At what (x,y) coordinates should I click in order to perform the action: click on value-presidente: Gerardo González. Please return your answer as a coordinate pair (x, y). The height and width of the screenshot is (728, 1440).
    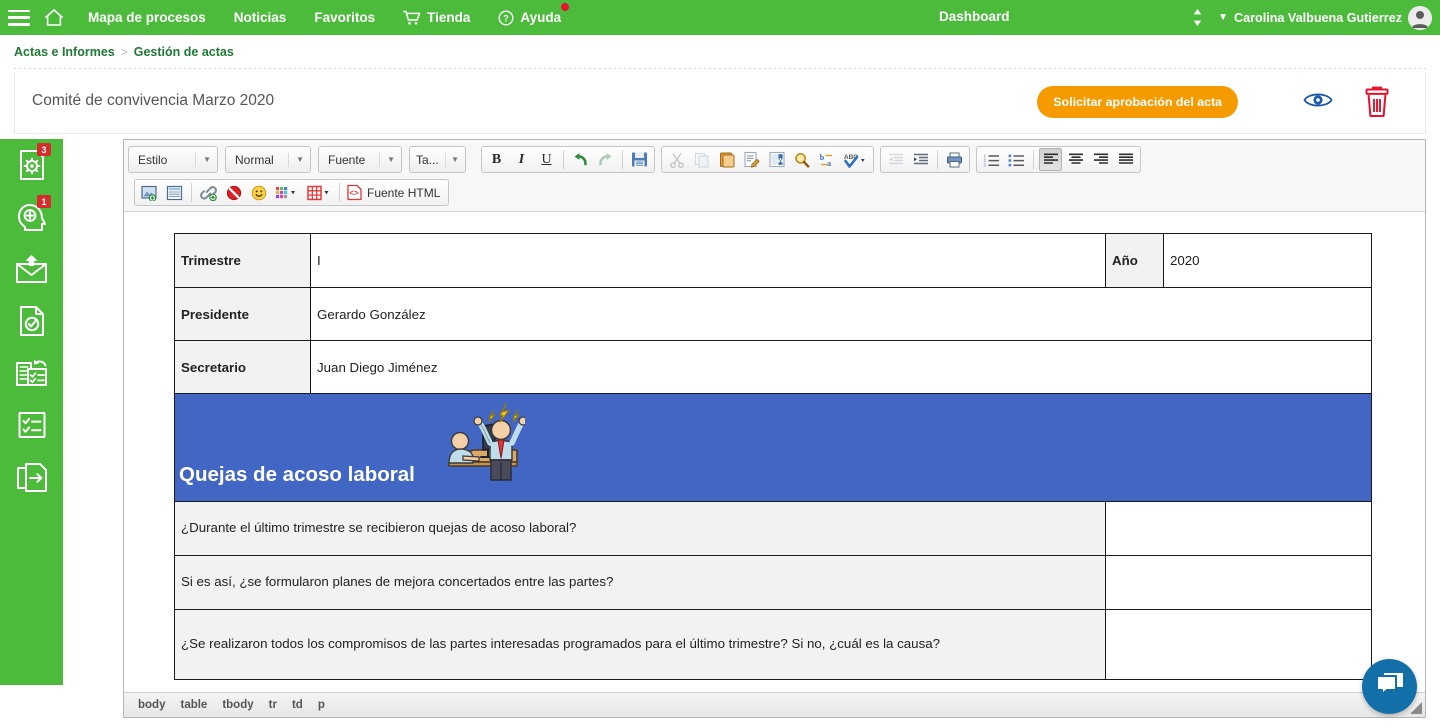
    Looking at the image, I should click on (841, 314).